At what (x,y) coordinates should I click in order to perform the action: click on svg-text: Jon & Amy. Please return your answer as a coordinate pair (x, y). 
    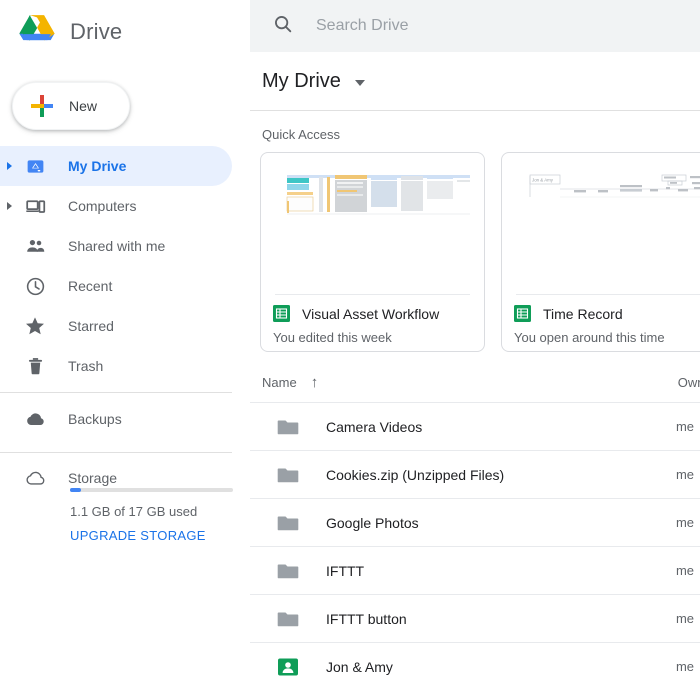
    Looking at the image, I should click on (543, 180).